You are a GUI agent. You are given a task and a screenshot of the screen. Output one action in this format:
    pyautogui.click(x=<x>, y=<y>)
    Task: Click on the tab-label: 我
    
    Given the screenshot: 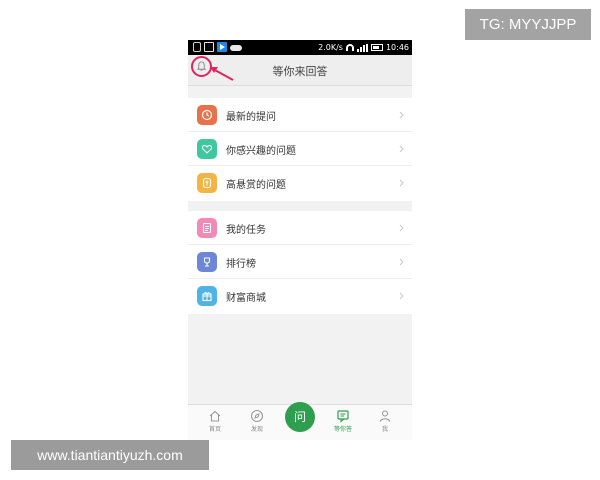 What is the action you would take?
    pyautogui.click(x=384, y=429)
    